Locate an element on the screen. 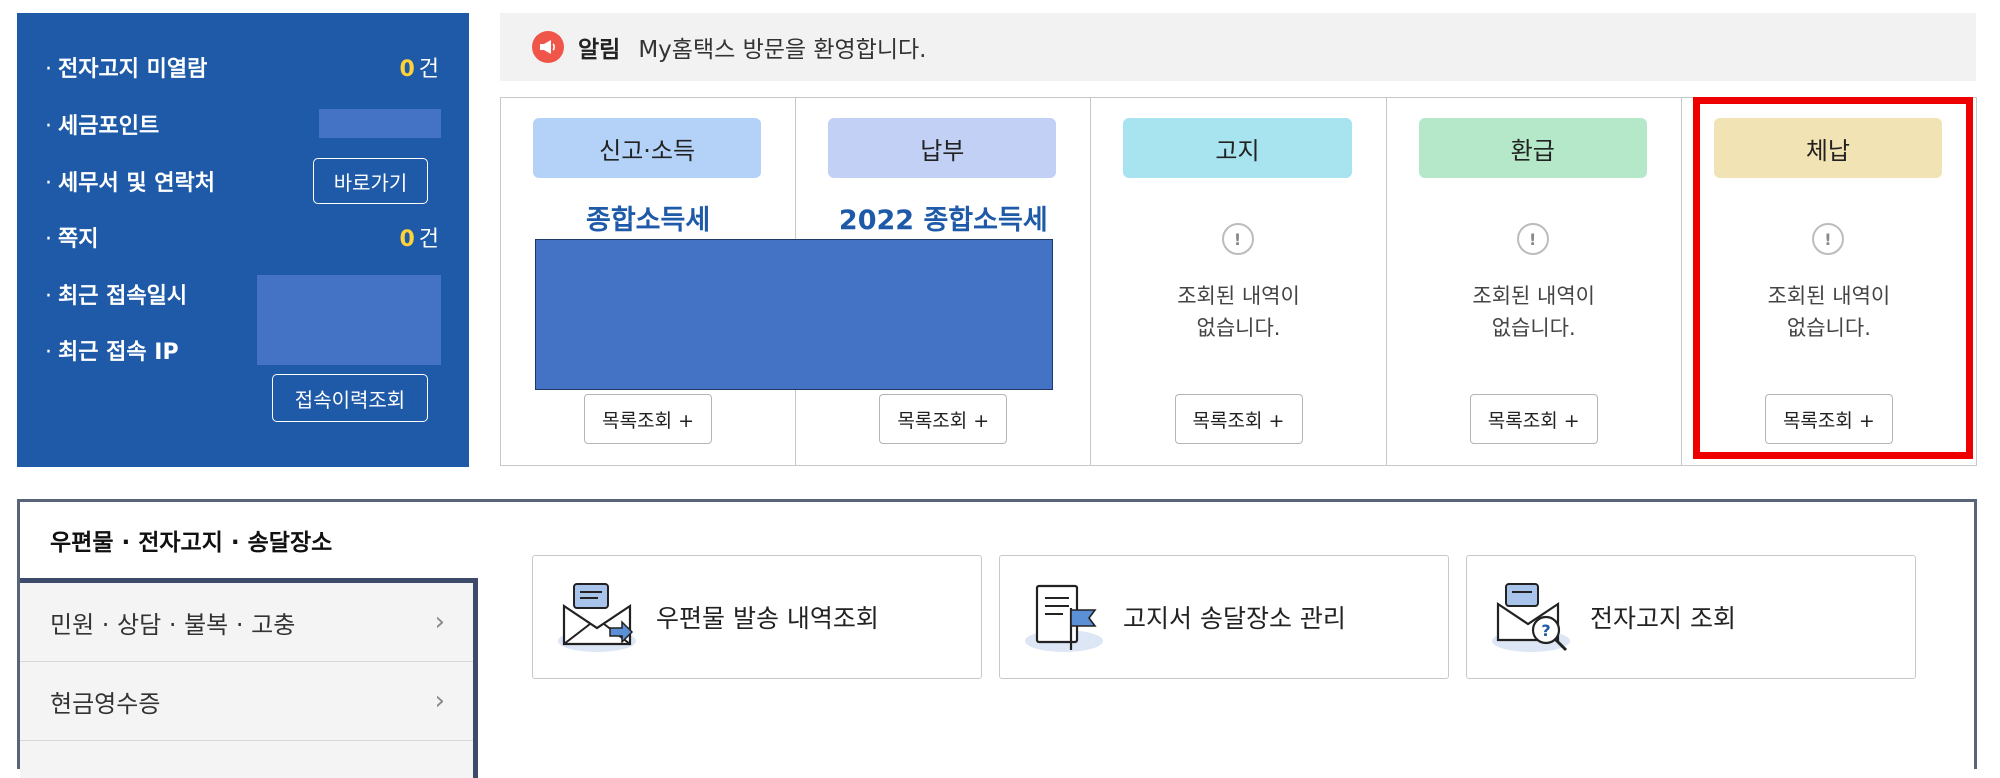 The height and width of the screenshot is (778, 2000). delivery-address-label: 고지서 송달장소 관리 is located at coordinates (1234, 618).